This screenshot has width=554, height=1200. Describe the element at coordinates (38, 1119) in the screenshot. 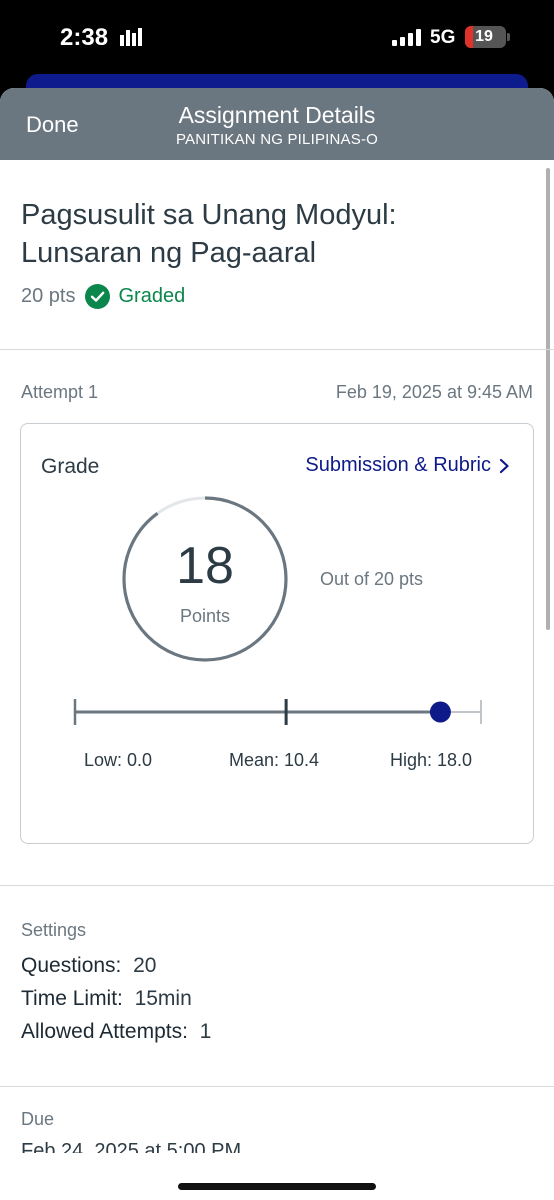

I see `due-label: Due` at that location.